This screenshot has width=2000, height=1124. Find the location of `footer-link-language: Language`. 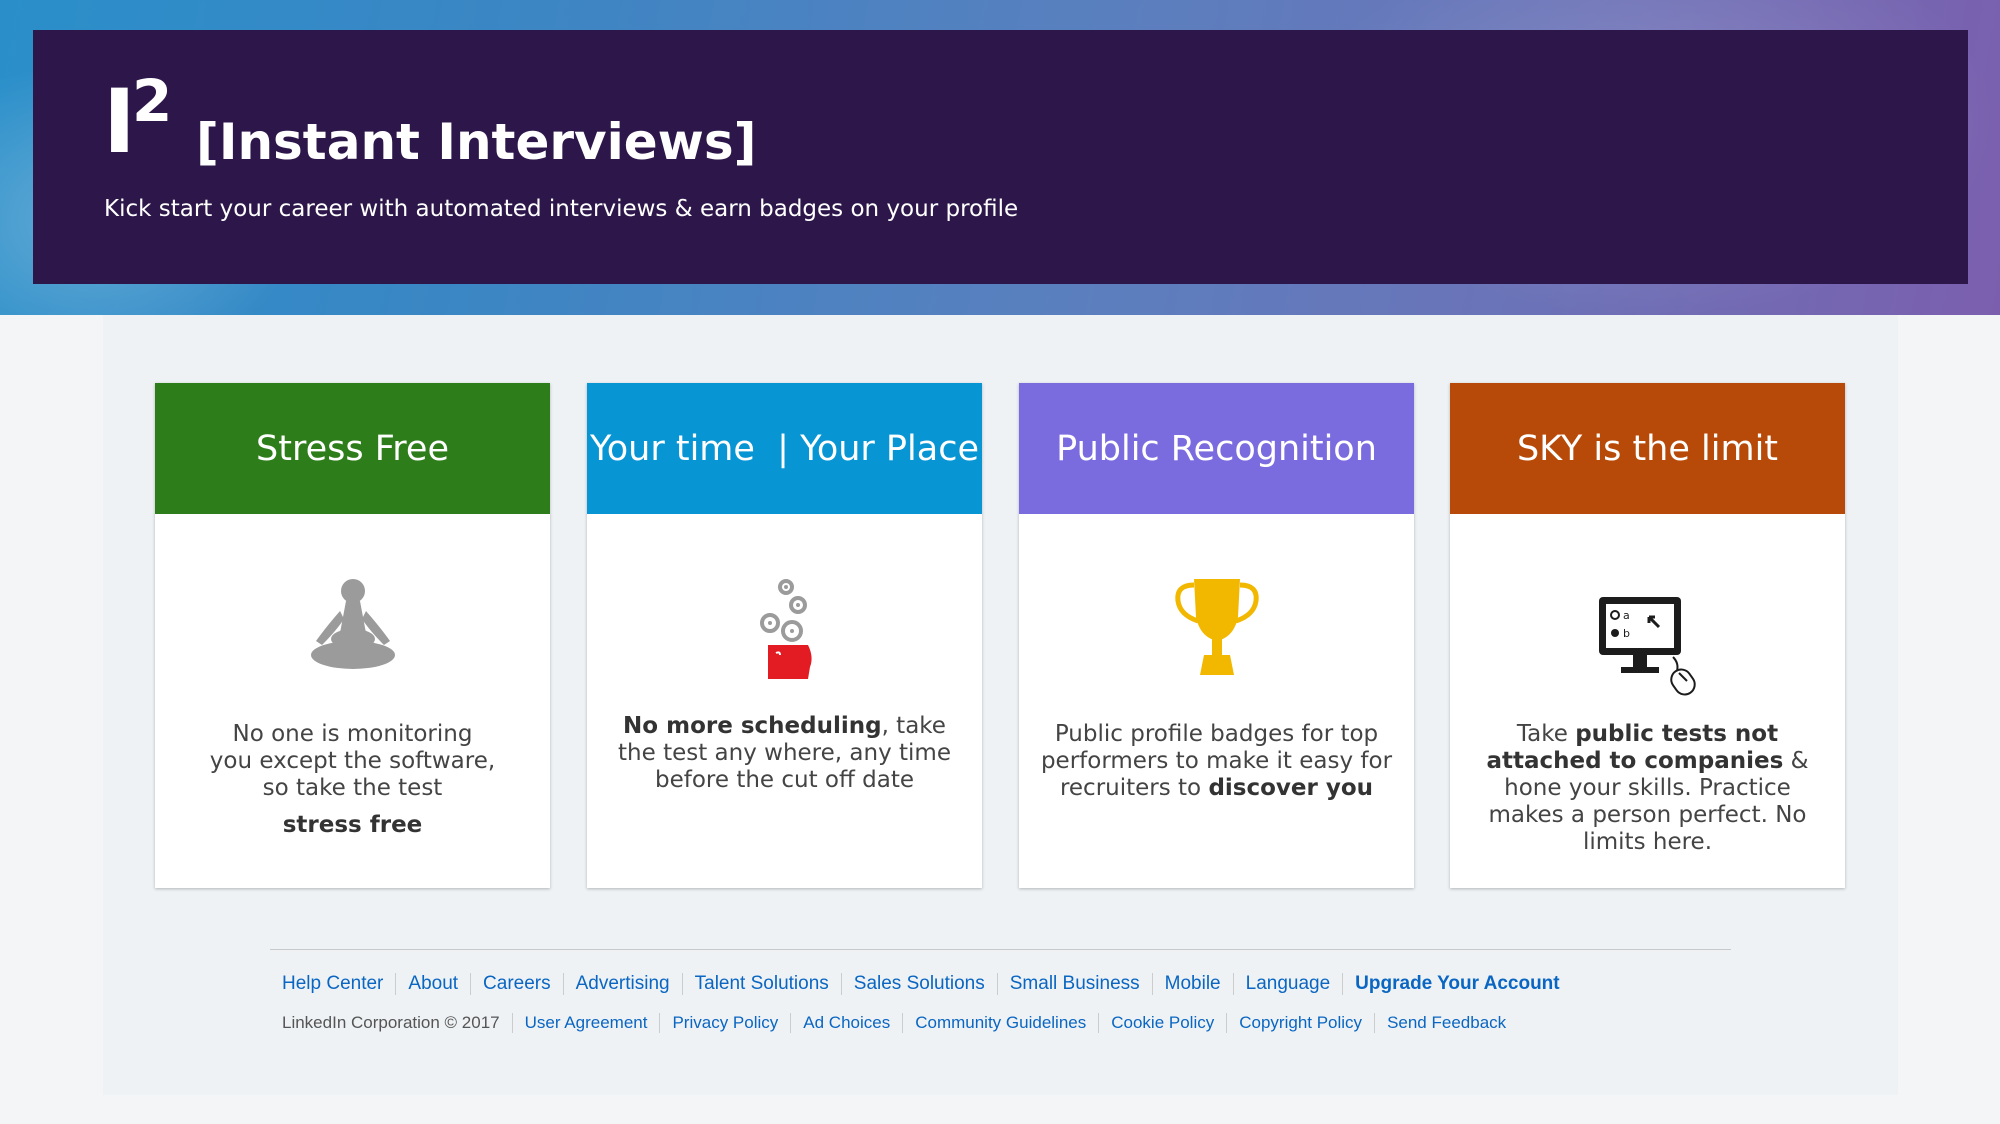

footer-link-language: Language is located at coordinates (1287, 984).